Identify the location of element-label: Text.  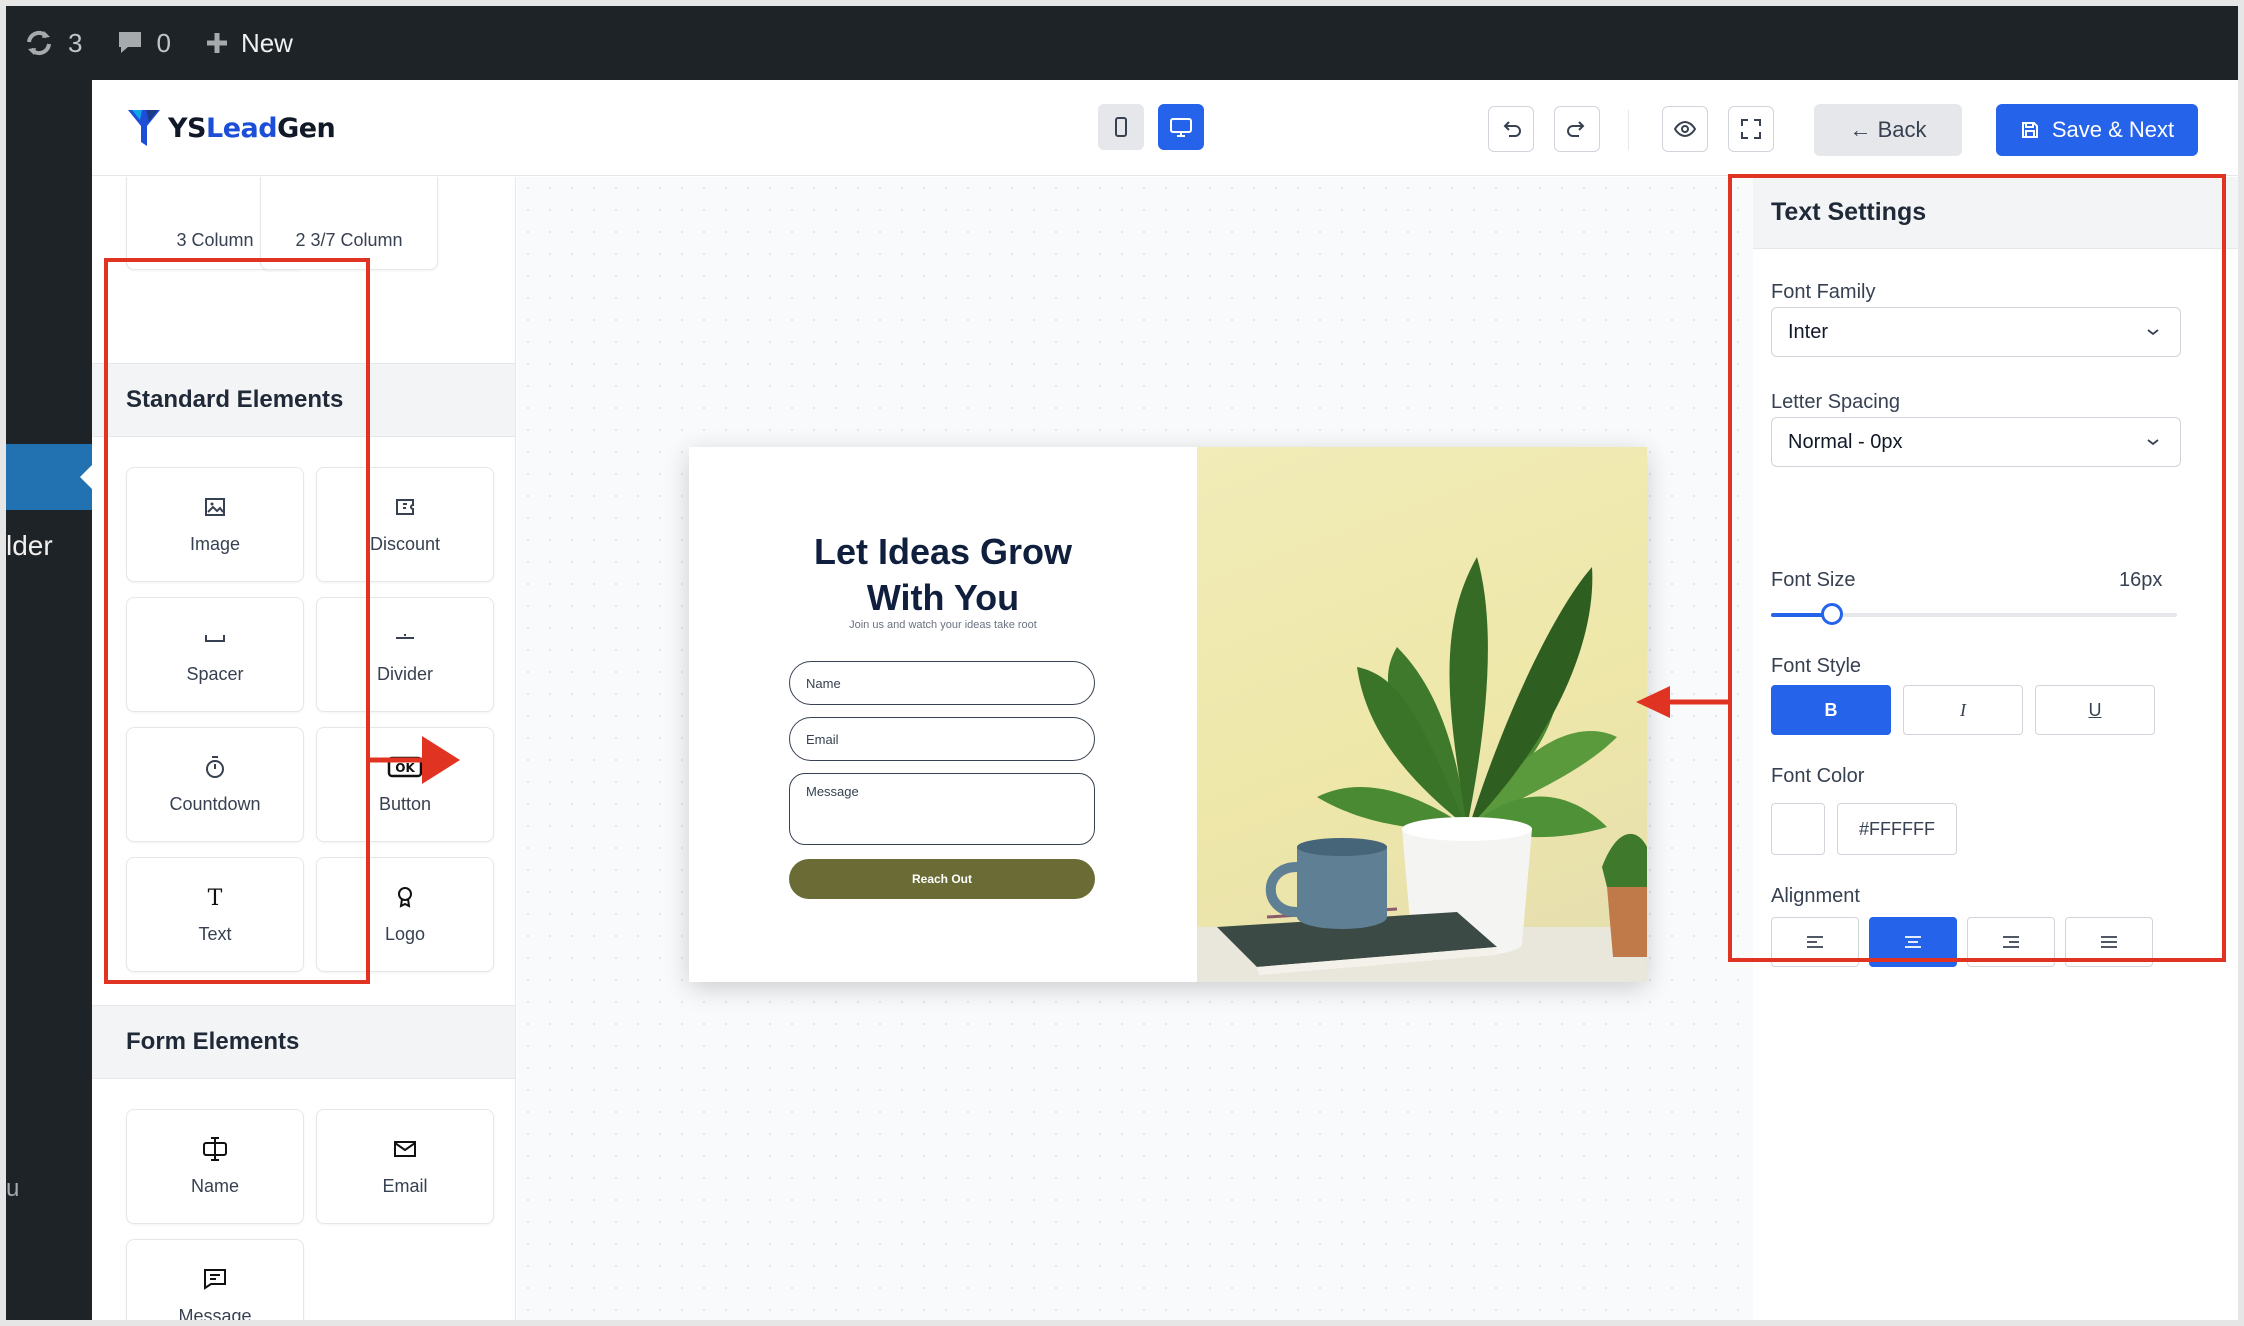
(215, 934).